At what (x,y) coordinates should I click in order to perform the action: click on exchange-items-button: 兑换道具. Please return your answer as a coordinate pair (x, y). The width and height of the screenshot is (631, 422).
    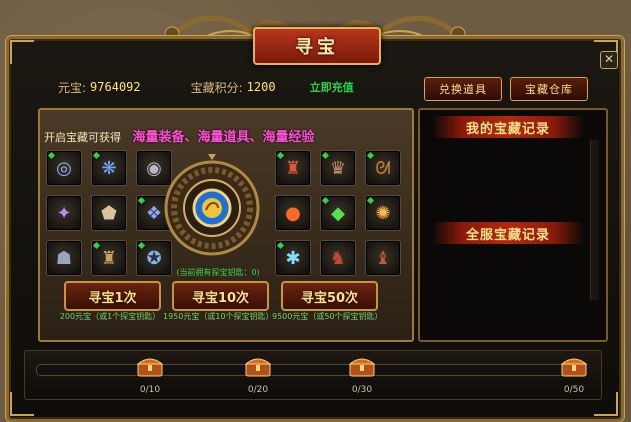
    Looking at the image, I should click on (463, 89).